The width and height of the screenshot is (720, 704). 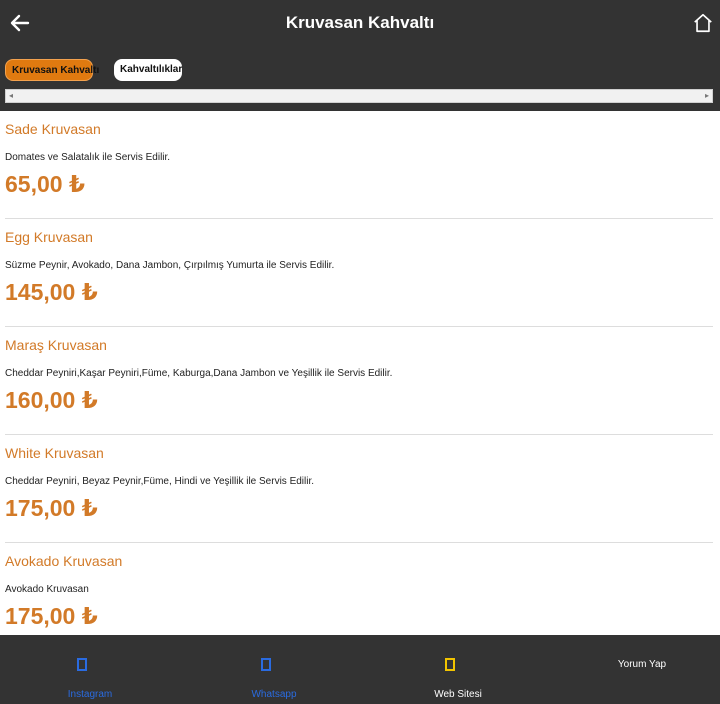 I want to click on item-name: Egg Kruvasan, so click(x=49, y=237).